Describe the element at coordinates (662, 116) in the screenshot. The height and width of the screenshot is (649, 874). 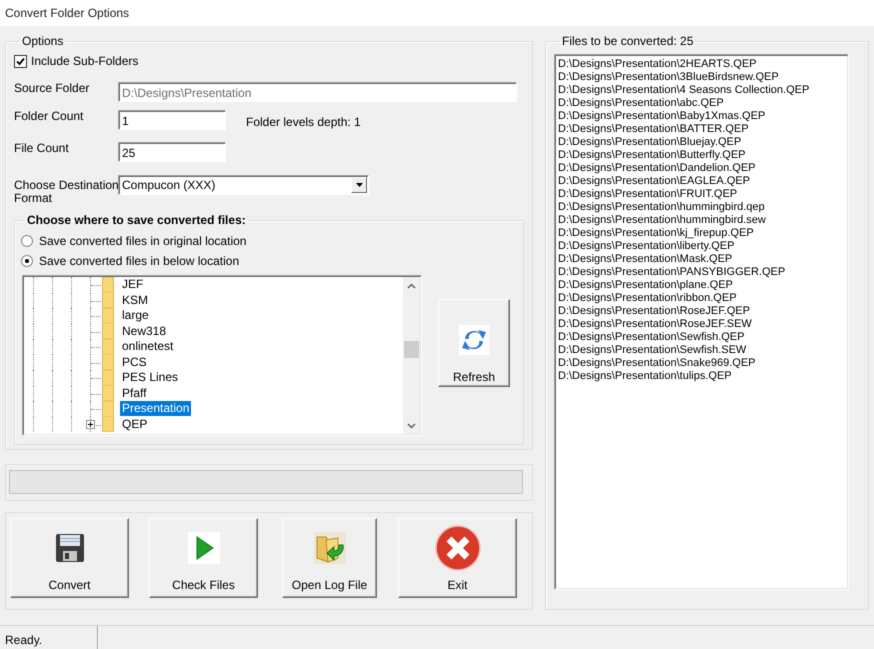
I see `file-path: D:\Designs\Presentation\Baby1Xmas.QEP` at that location.